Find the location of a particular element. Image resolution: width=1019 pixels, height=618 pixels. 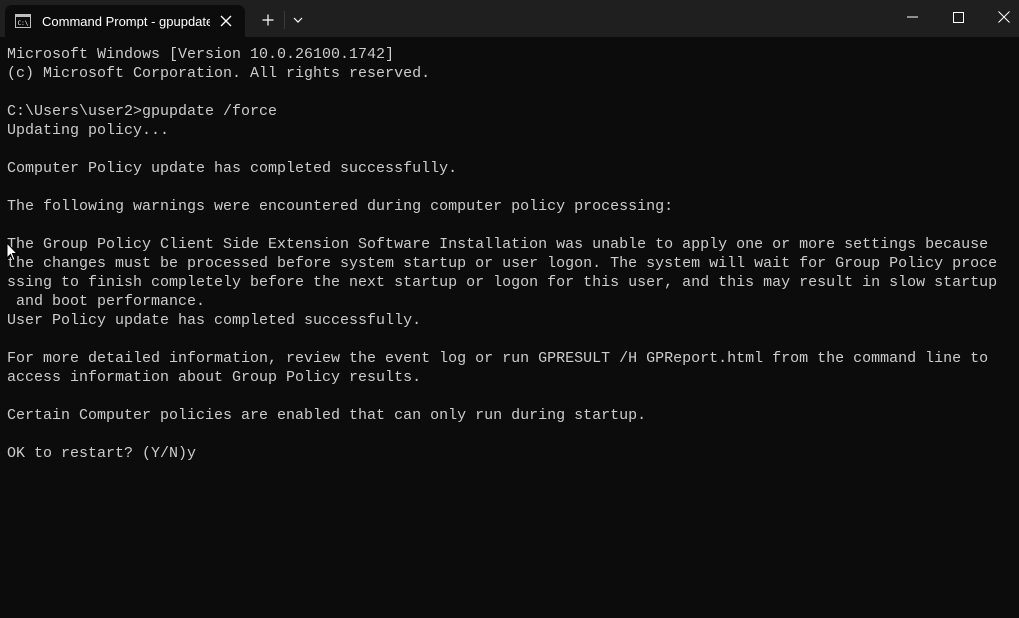

terminal-line: and boot performance. is located at coordinates (106, 301).